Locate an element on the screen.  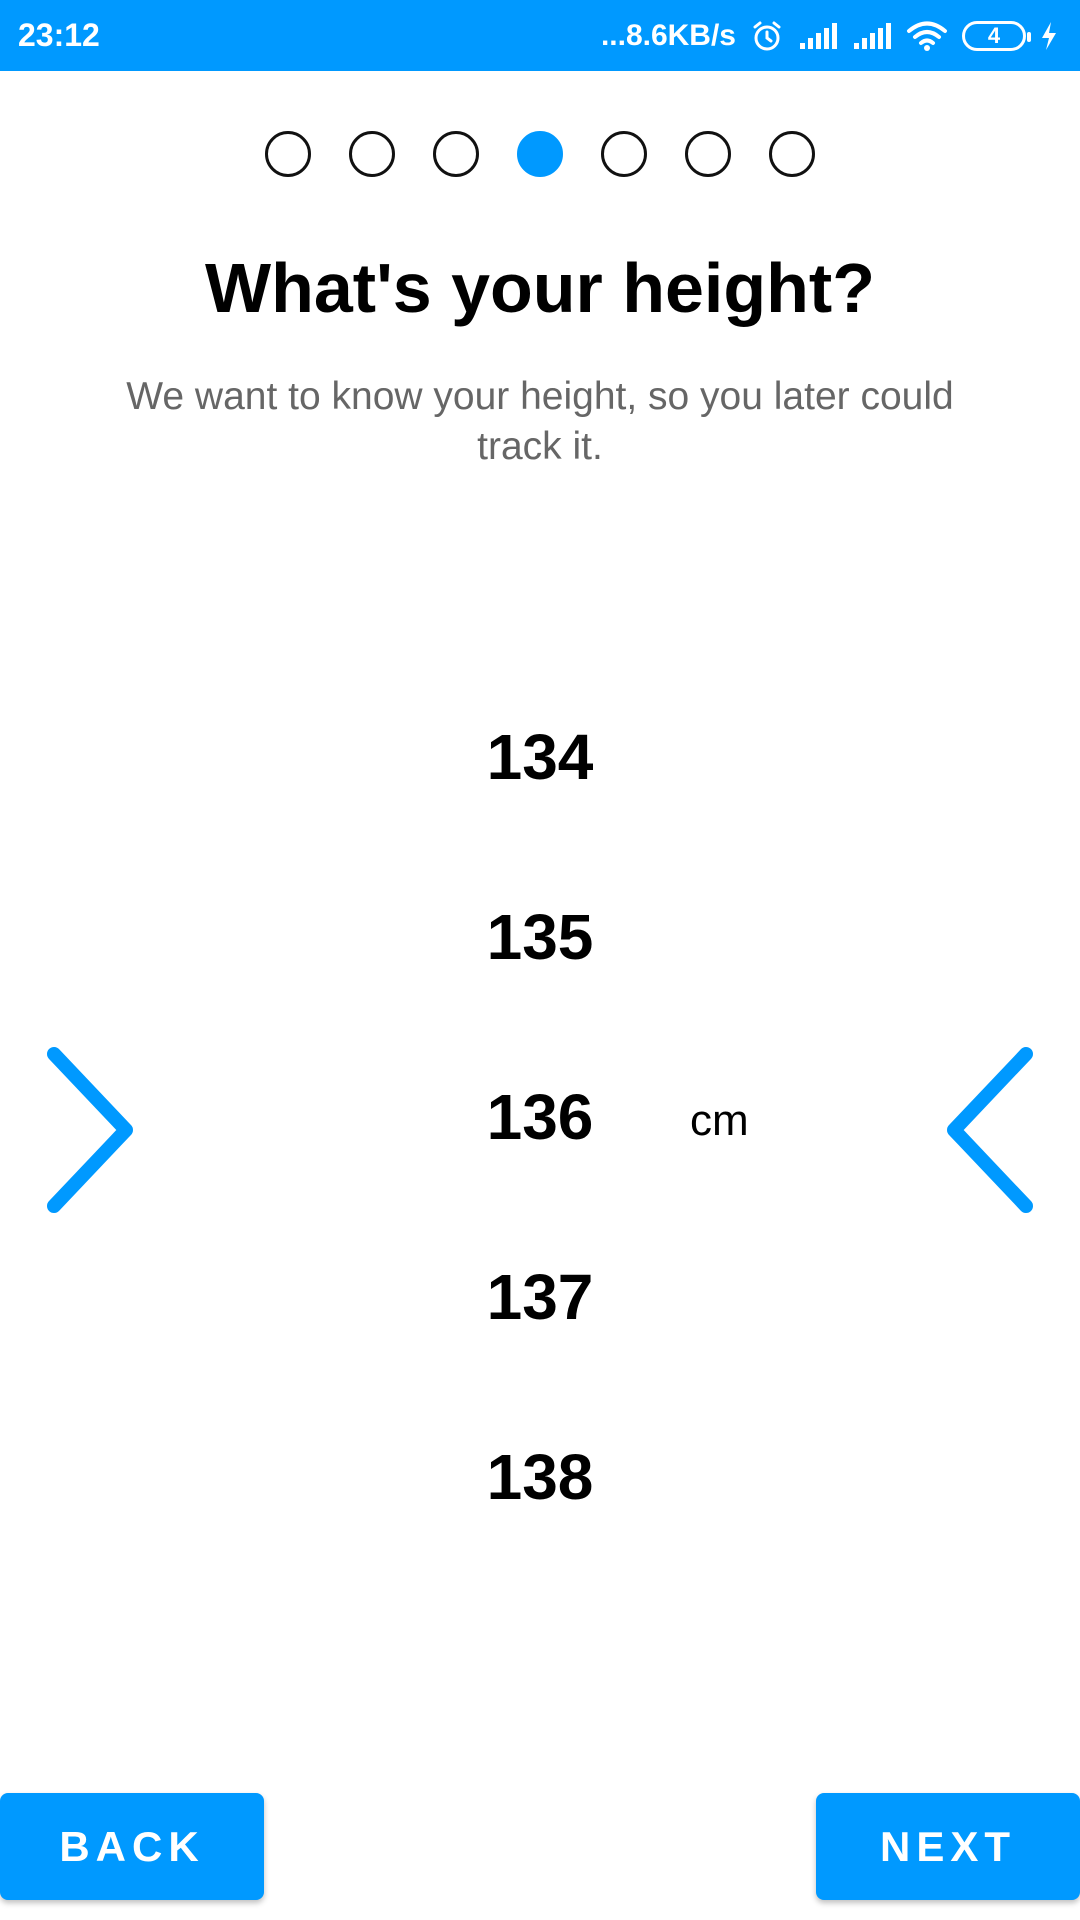
back-button: BACK is located at coordinates (132, 1846).